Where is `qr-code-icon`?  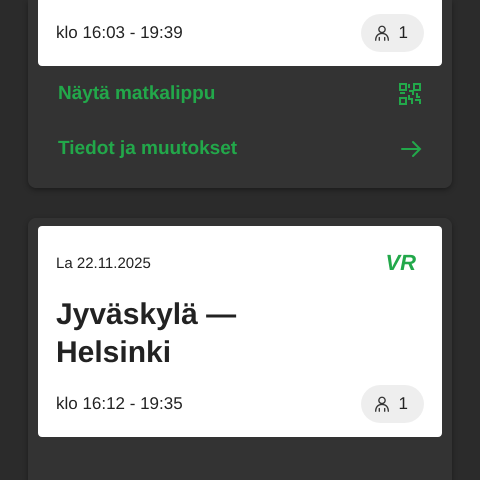 qr-code-icon is located at coordinates (410, 94).